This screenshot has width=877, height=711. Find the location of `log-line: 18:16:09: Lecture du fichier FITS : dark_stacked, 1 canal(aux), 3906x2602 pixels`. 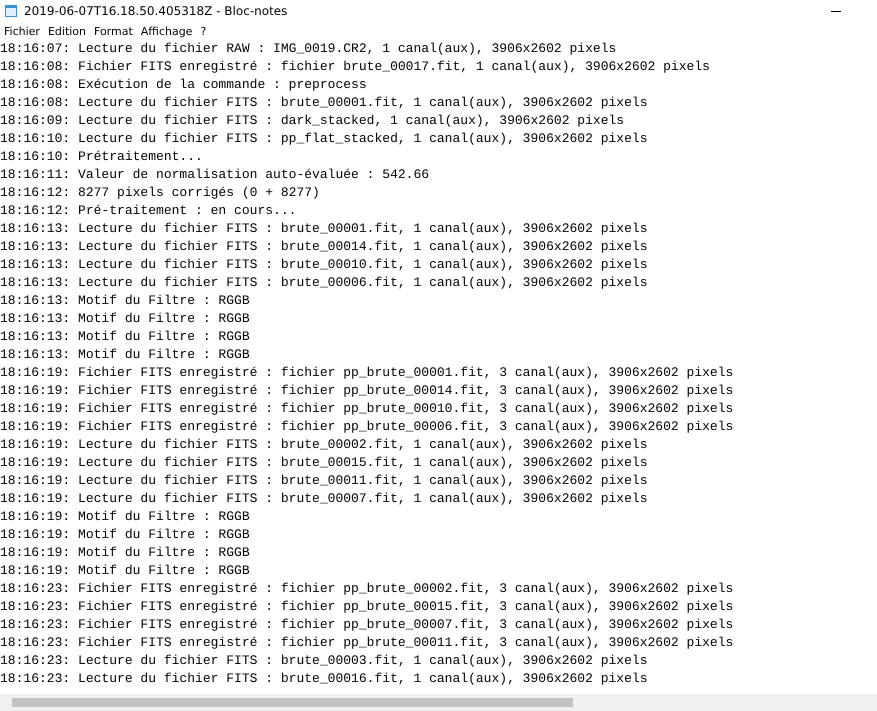

log-line: 18:16:09: Lecture du fichier FITS : dark_stacked, 1 canal(aux), 3906x2602 pixels is located at coordinates (313, 121).